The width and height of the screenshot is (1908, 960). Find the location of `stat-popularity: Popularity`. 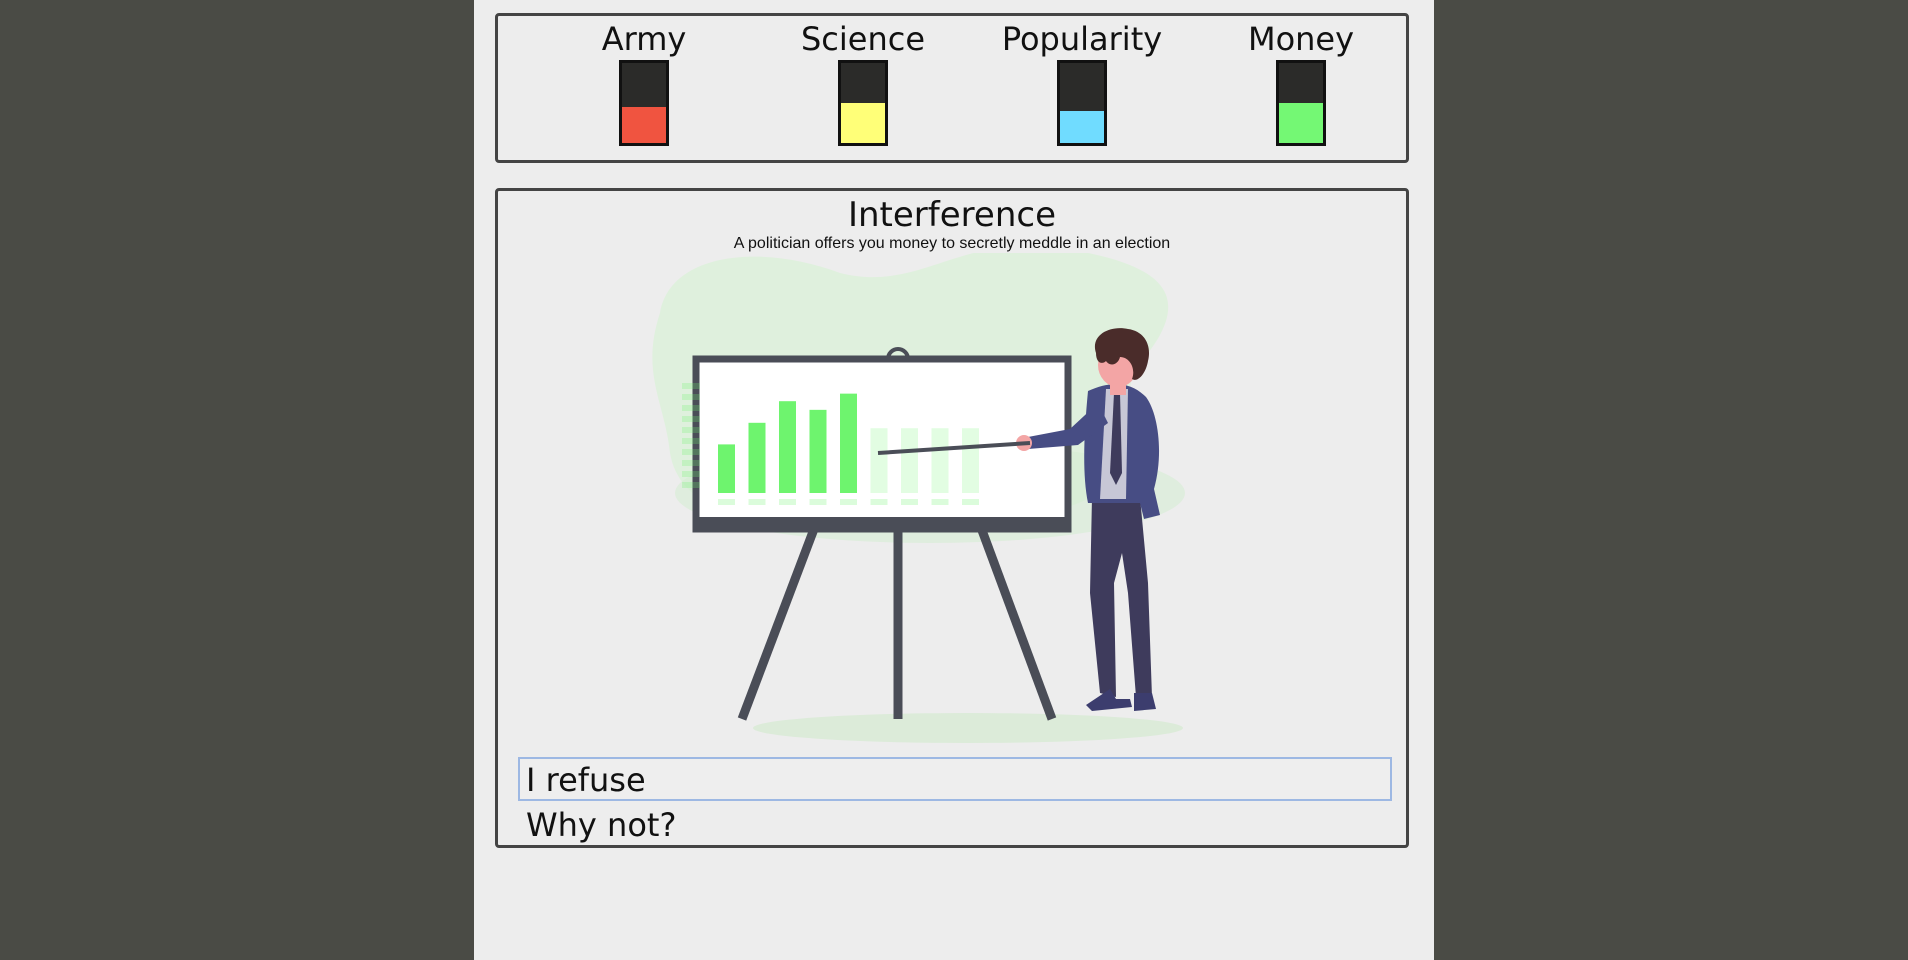

stat-popularity: Popularity is located at coordinates (1082, 83).